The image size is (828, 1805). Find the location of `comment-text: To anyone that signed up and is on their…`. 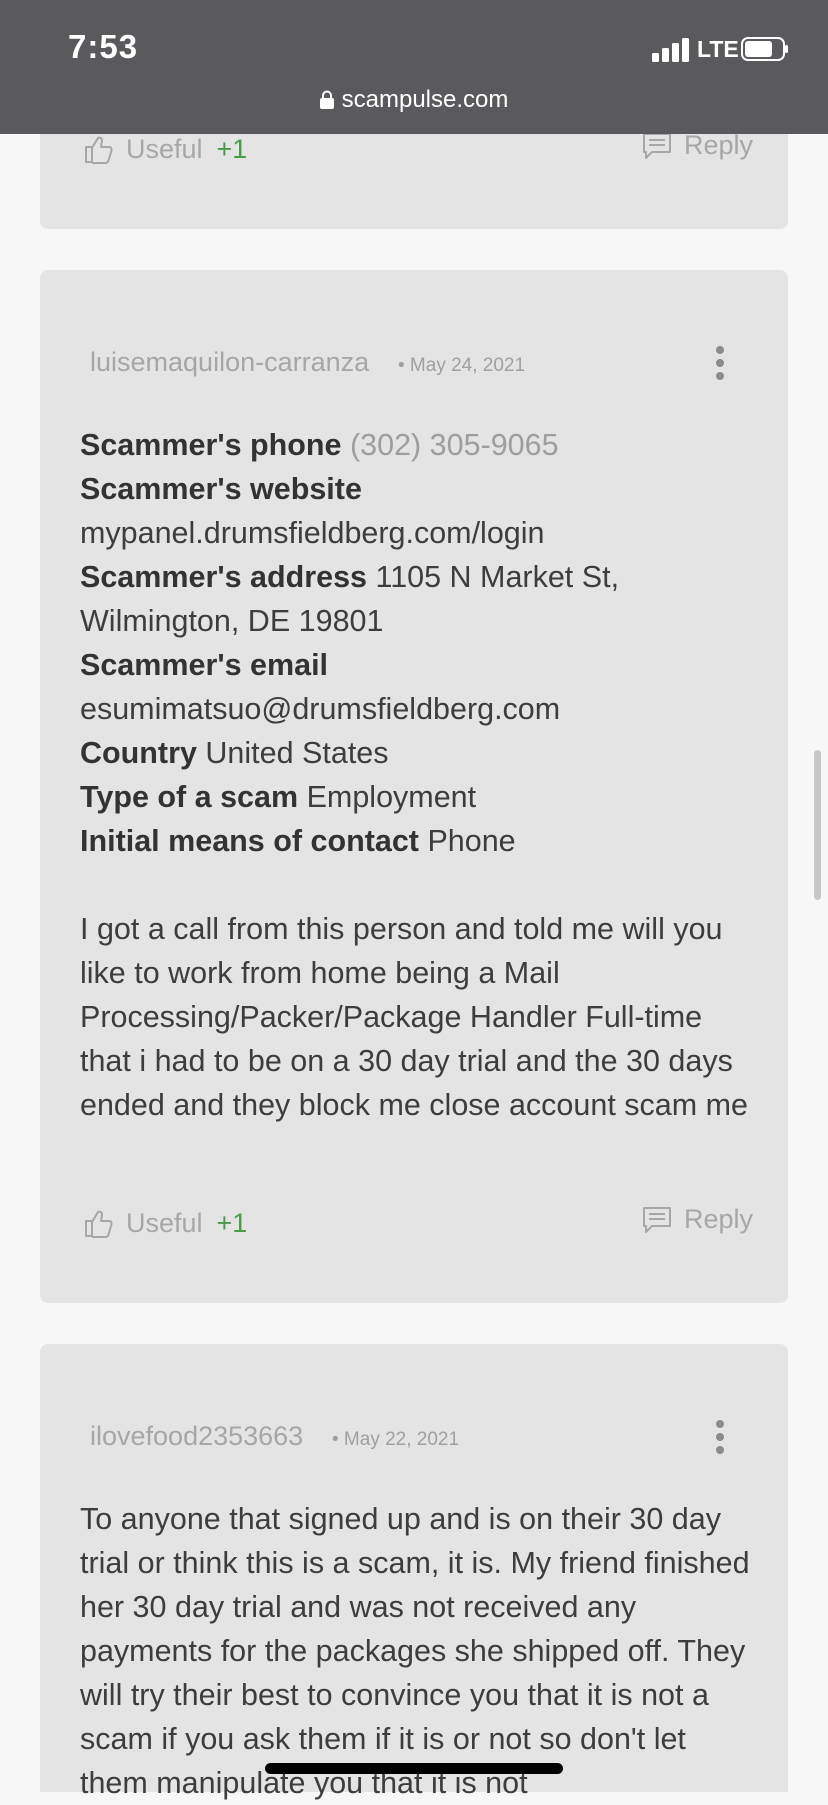

comment-text: To anyone that signed up and is on their… is located at coordinates (415, 1651).